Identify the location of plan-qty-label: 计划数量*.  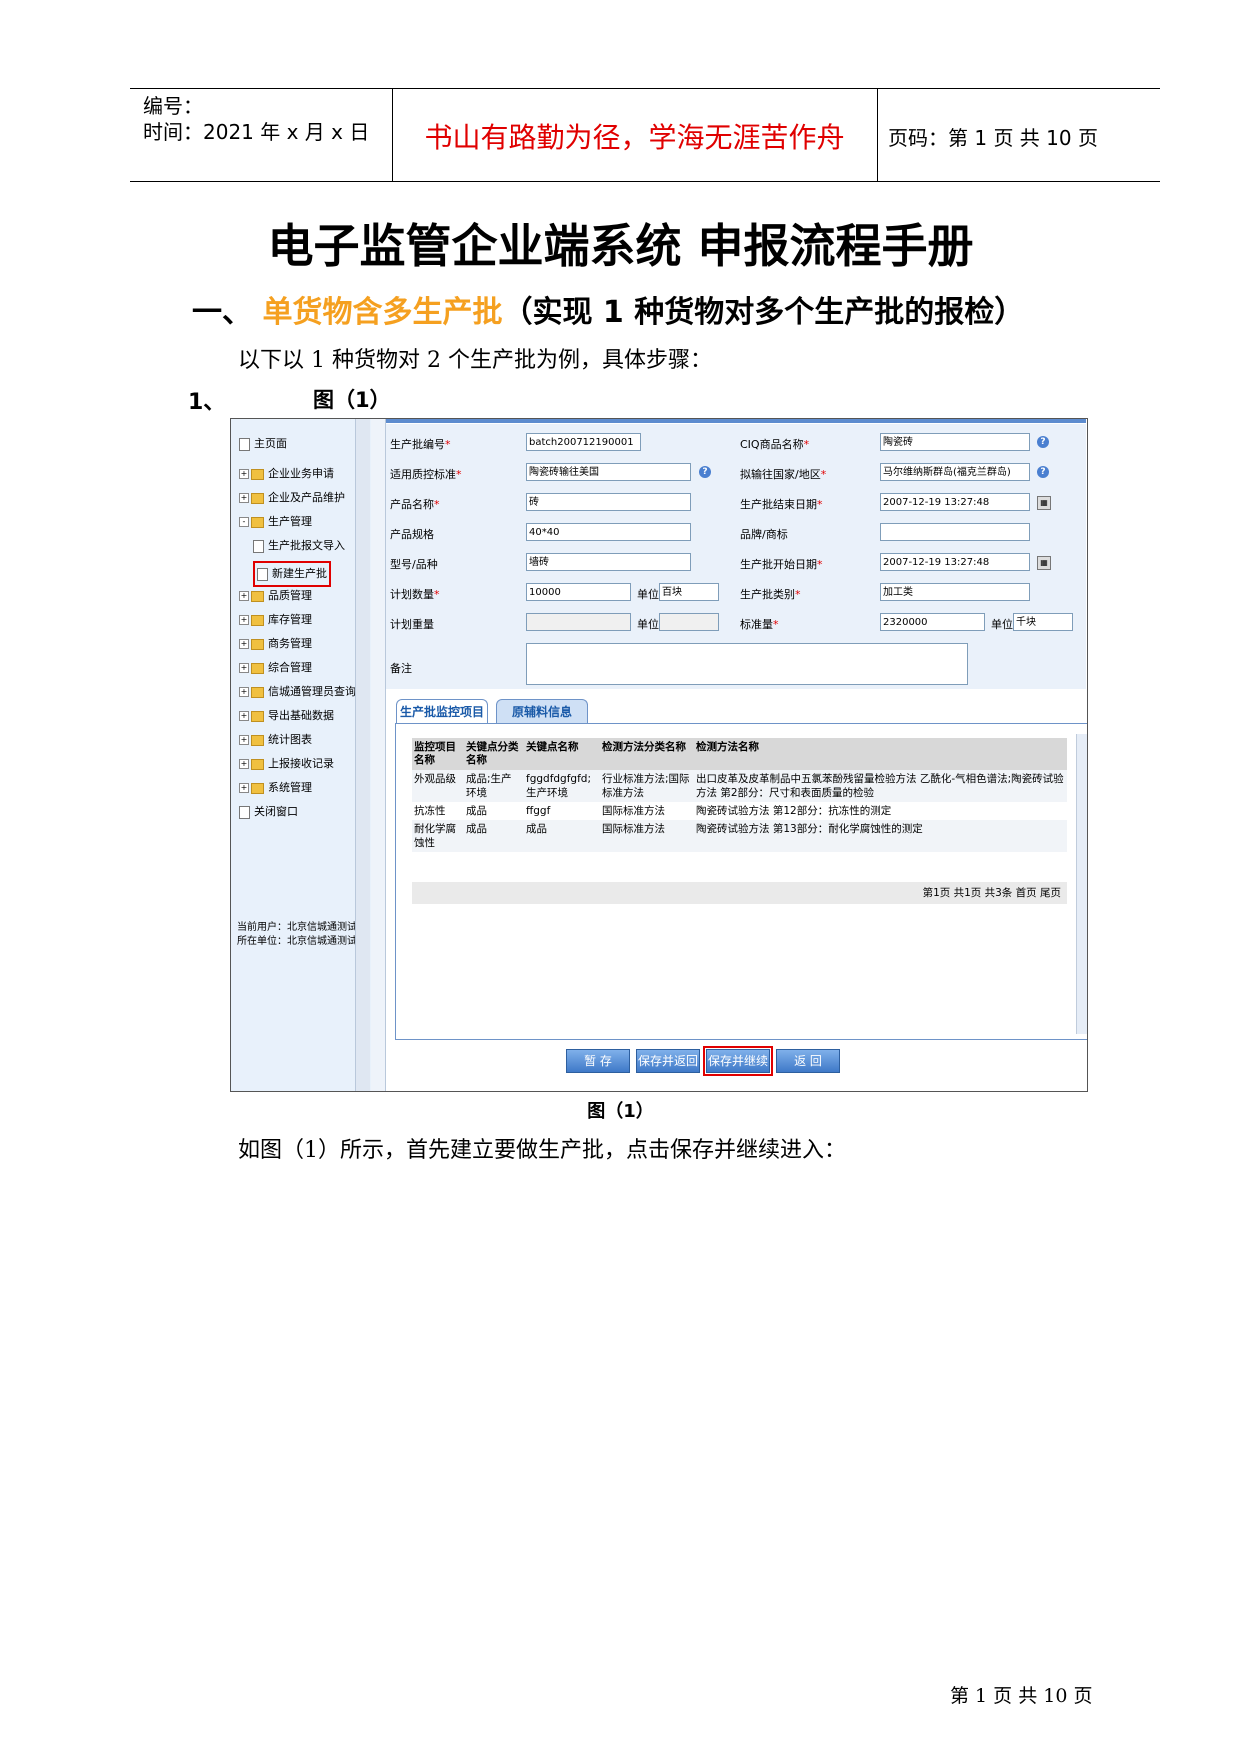
(415, 594).